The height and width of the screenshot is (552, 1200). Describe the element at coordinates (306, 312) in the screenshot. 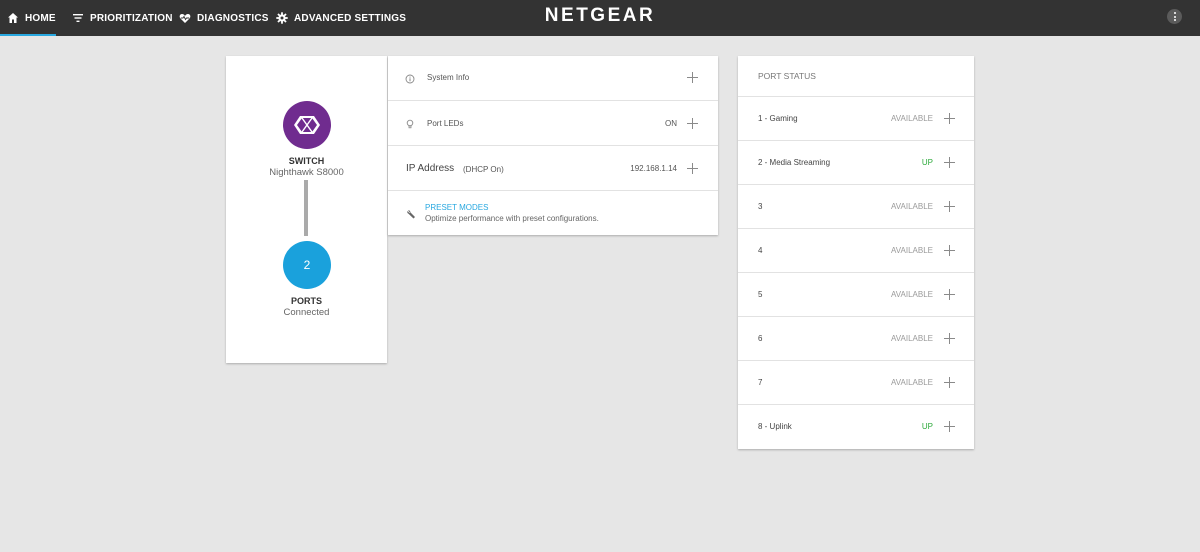

I see `ports-status: Connected` at that location.